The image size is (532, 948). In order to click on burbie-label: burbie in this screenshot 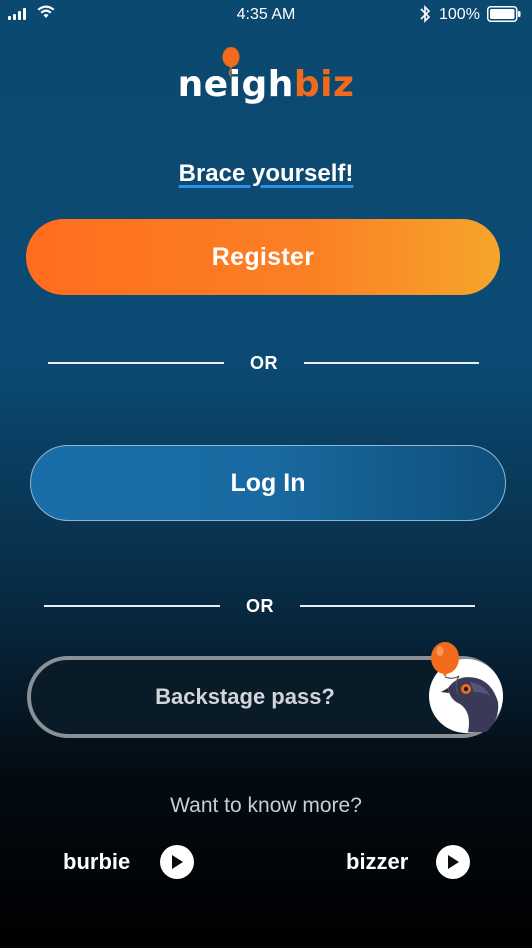, I will do `click(97, 861)`.